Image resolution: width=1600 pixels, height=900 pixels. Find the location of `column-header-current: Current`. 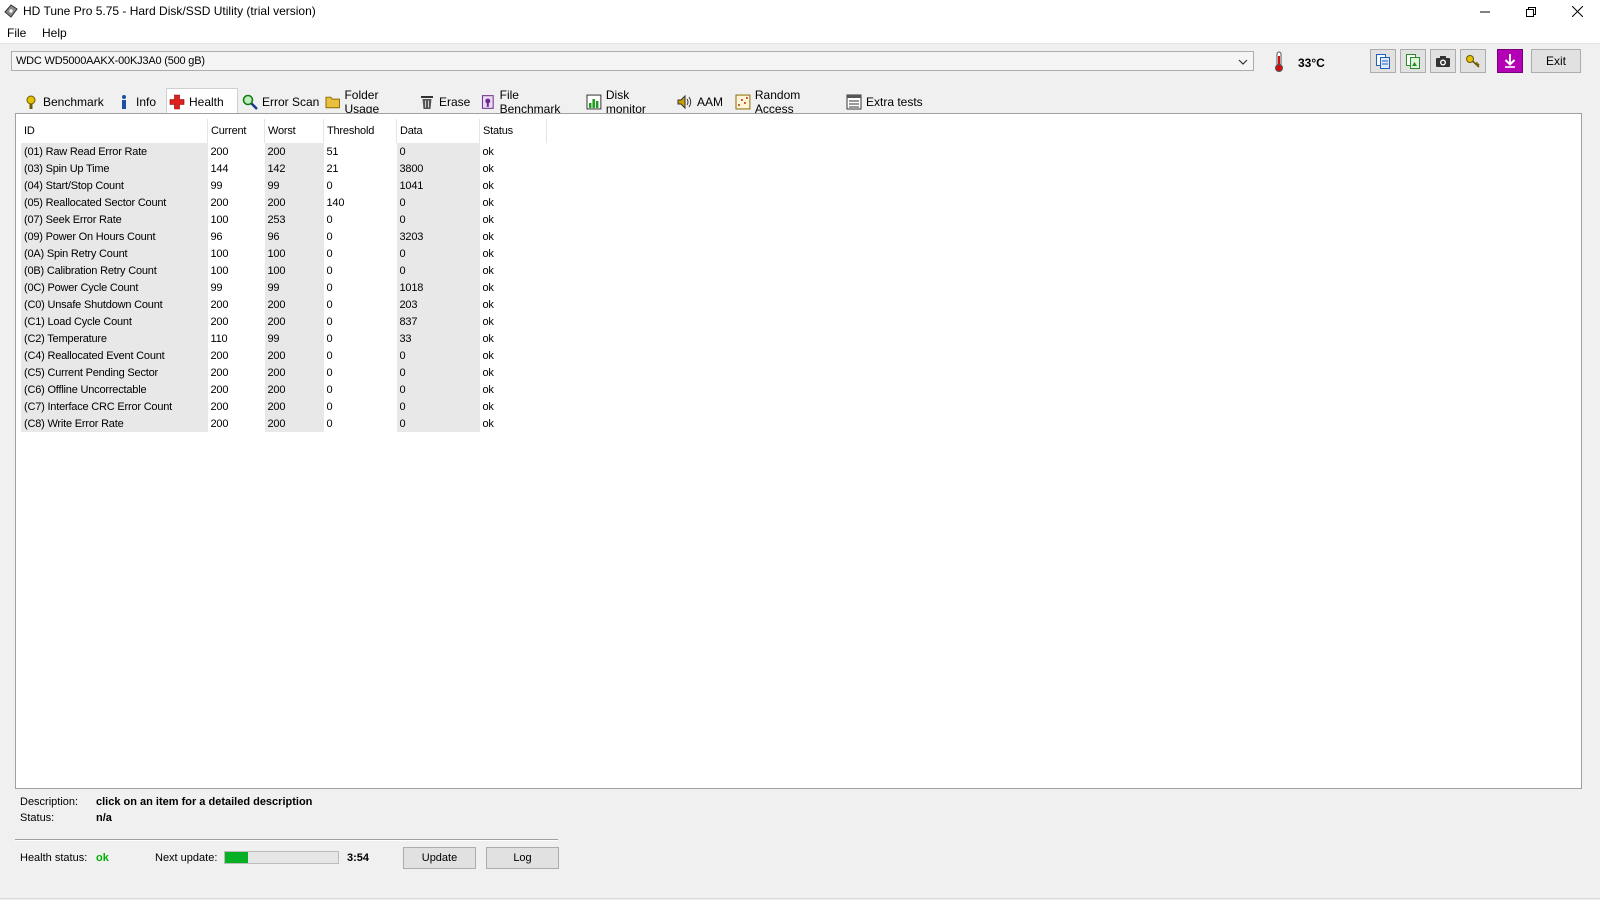

column-header-current: Current is located at coordinates (236, 131).